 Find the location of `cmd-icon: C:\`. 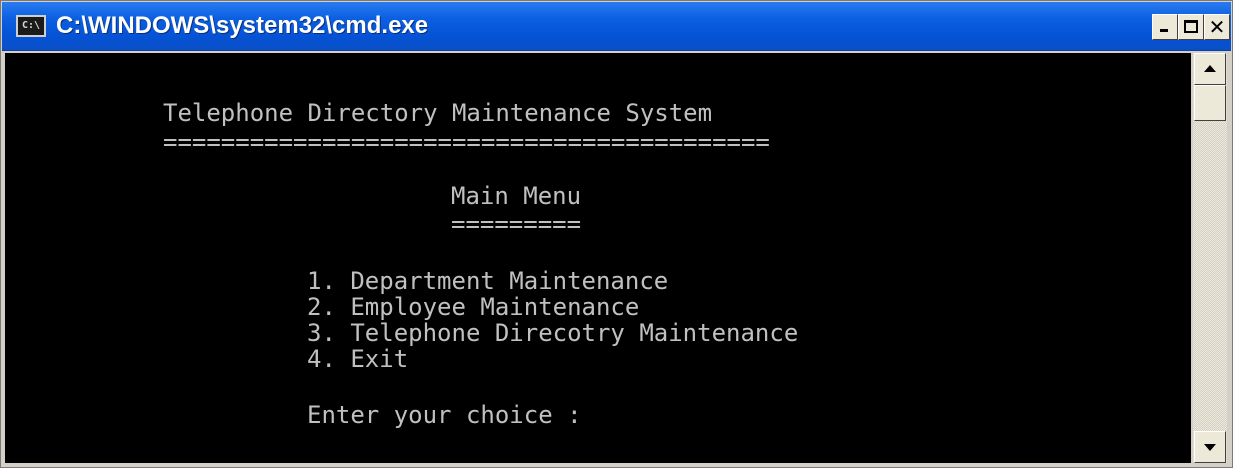

cmd-icon: C:\ is located at coordinates (31, 26).